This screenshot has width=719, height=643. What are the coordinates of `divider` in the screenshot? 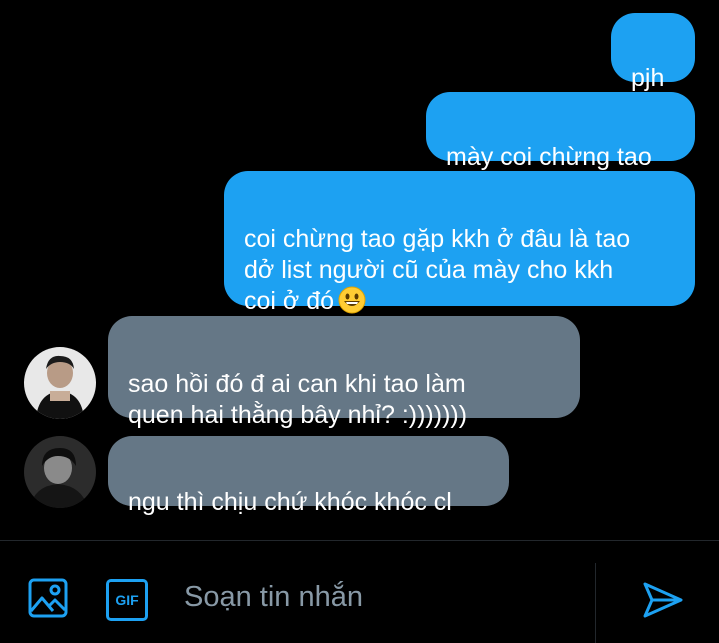 It's located at (595, 603).